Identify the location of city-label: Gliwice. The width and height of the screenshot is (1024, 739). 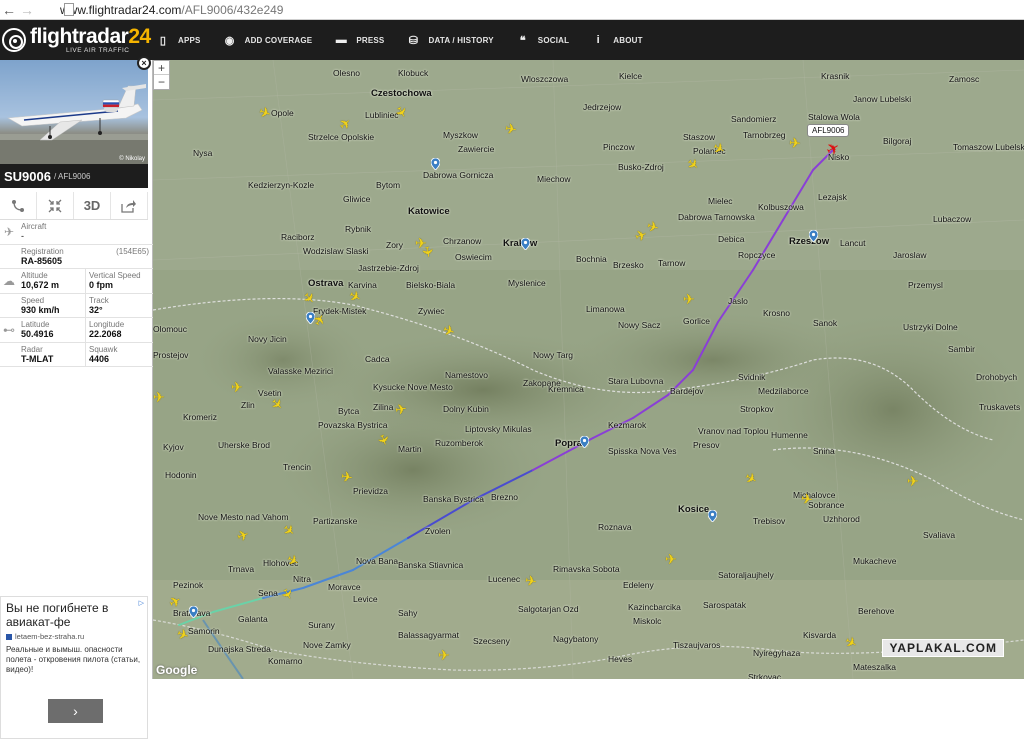
(357, 199).